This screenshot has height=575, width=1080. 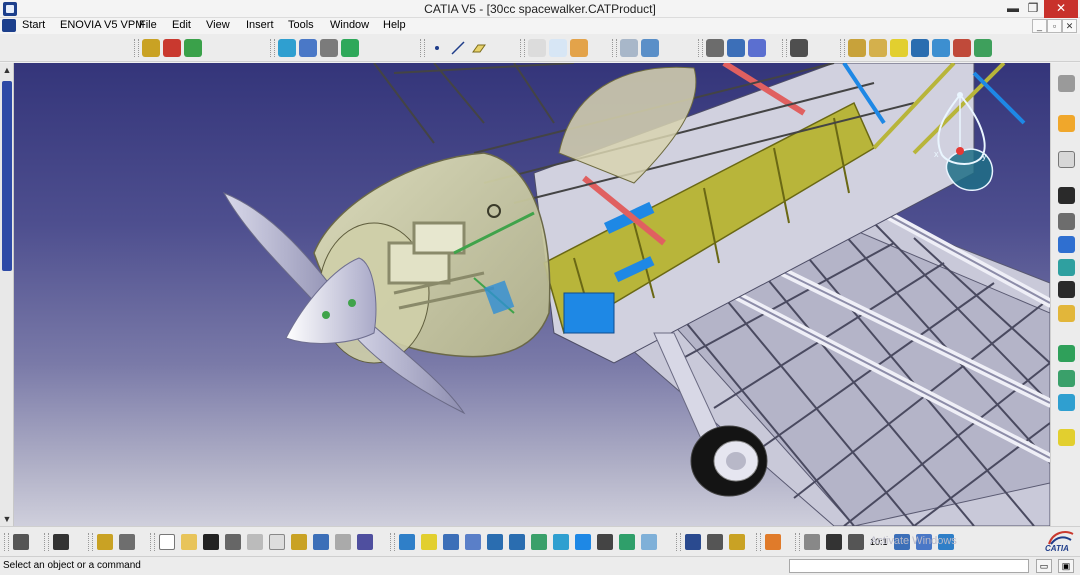 What do you see at coordinates (211, 542) in the screenshot?
I see `save-icon` at bounding box center [211, 542].